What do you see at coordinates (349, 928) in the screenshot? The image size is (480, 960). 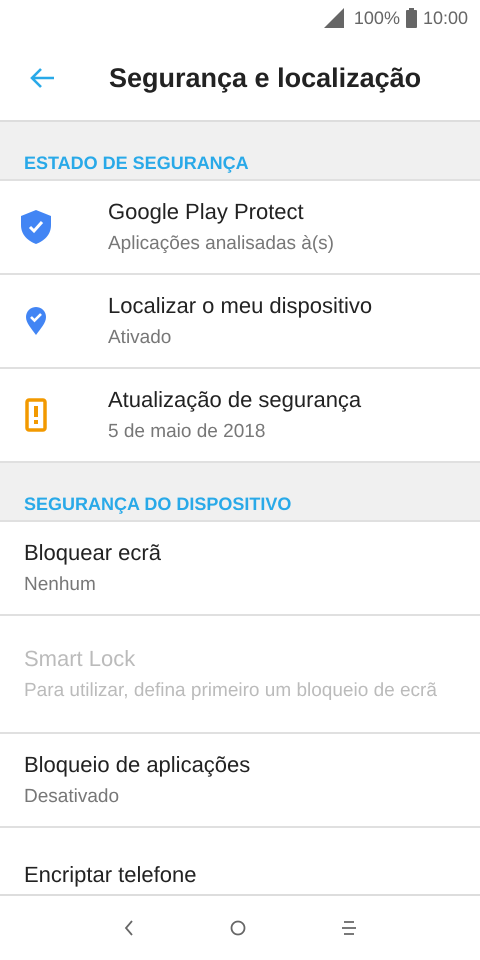 I see `menu-icon` at bounding box center [349, 928].